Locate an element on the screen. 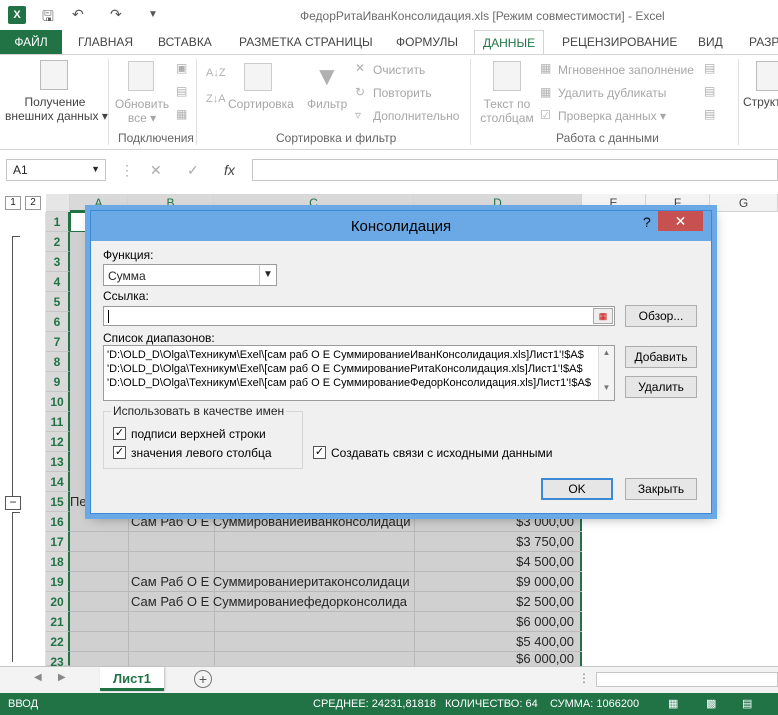 The width and height of the screenshot is (778, 715). row-header: 17 is located at coordinates (58, 542).